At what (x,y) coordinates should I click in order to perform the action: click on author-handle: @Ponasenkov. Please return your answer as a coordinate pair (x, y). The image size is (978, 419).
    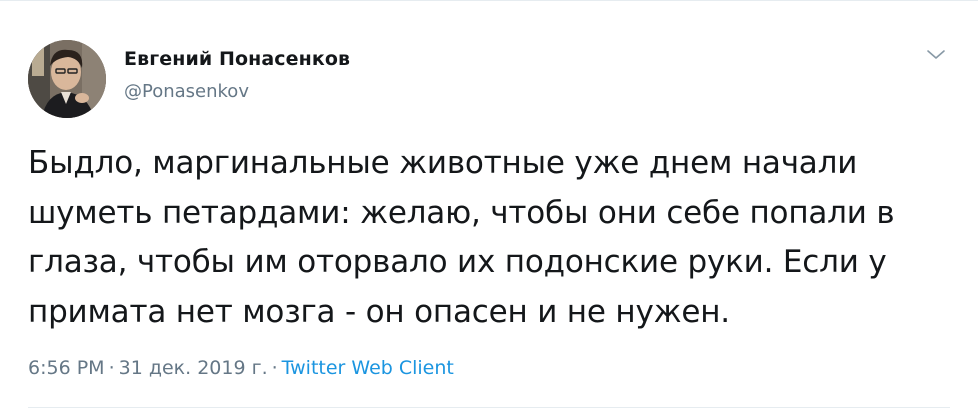
    Looking at the image, I should click on (186, 91).